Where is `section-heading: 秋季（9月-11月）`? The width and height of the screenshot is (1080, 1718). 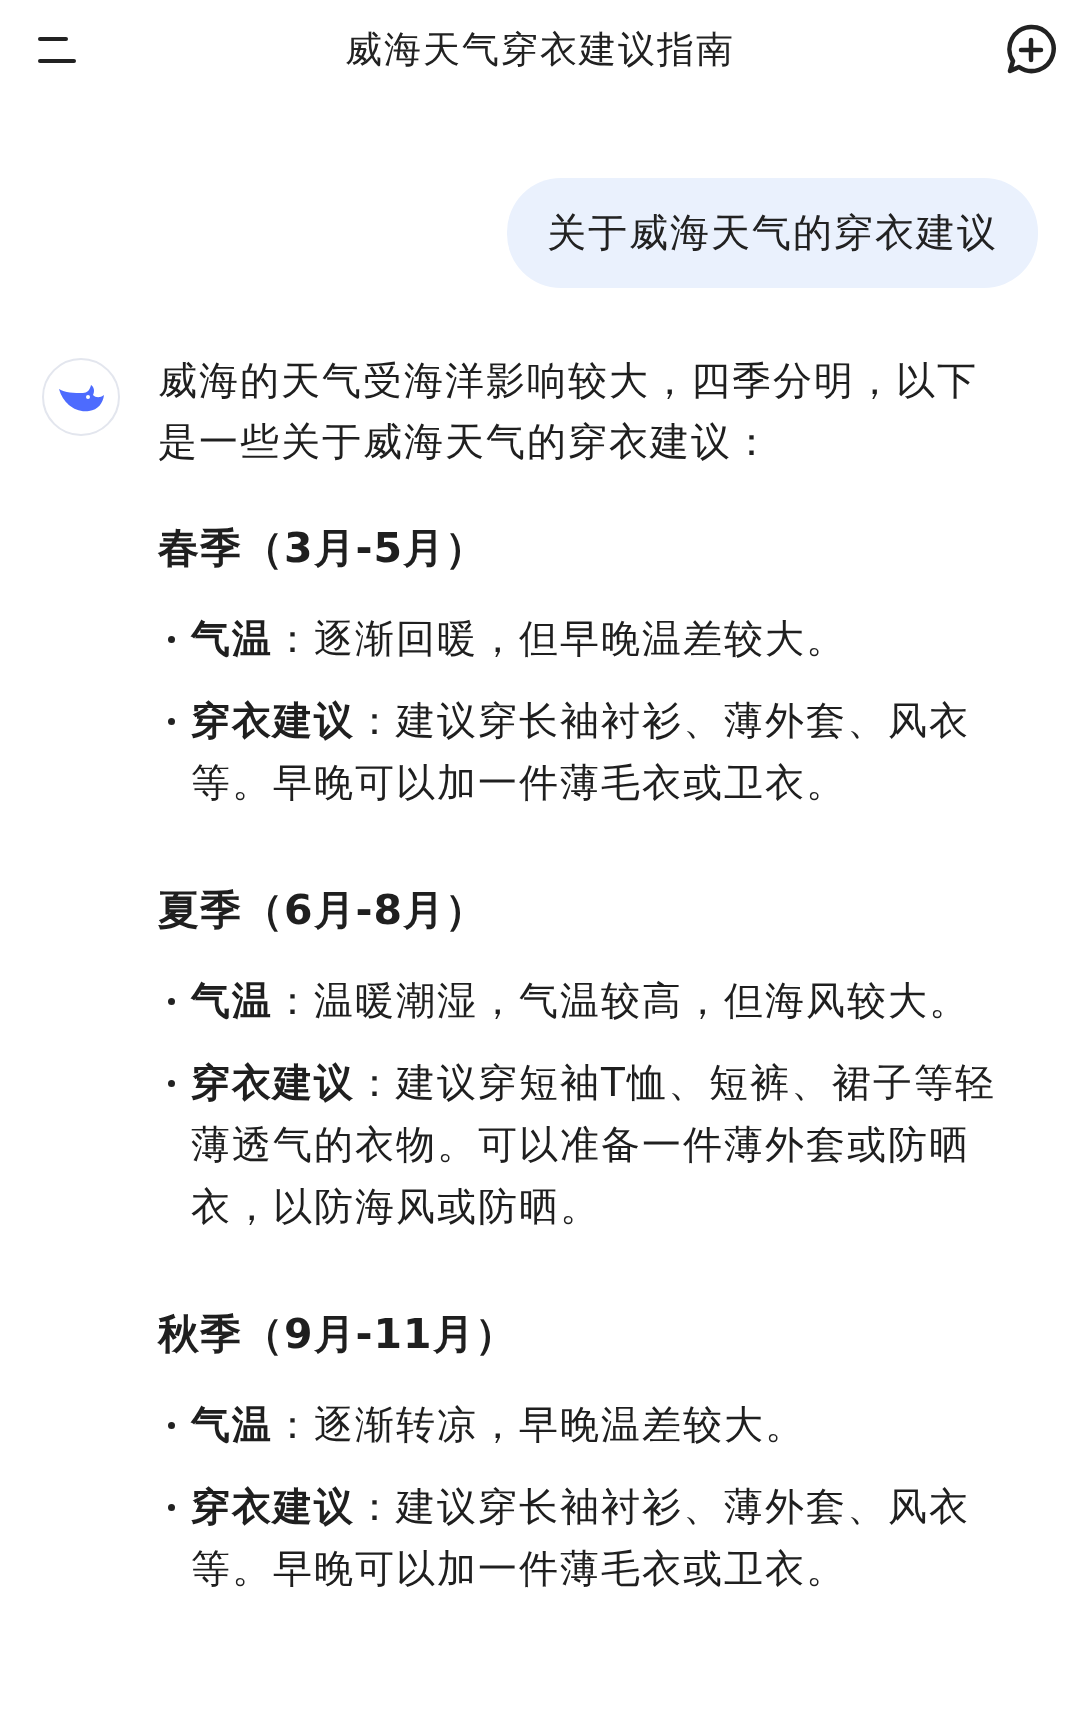 section-heading: 秋季（9月-11月） is located at coordinates (338, 1334).